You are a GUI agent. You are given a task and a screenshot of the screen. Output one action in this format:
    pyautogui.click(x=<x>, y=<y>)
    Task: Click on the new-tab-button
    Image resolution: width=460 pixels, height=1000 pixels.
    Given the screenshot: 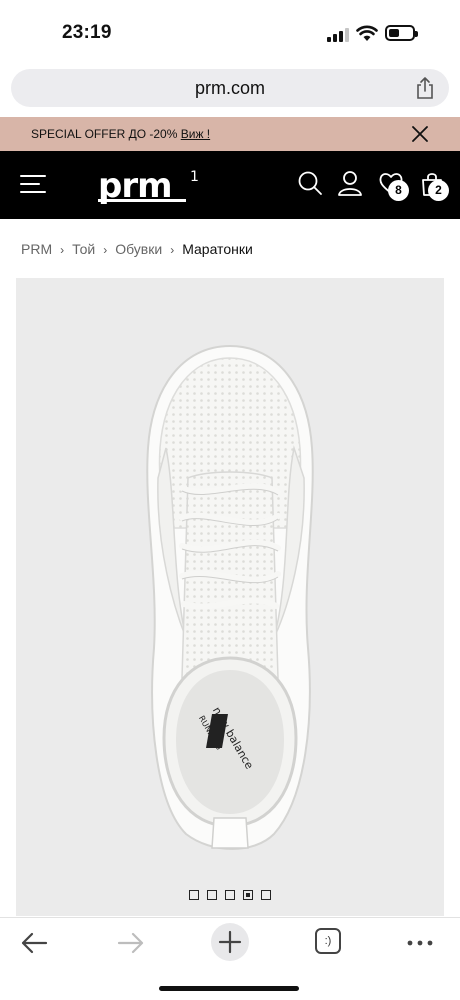 What is the action you would take?
    pyautogui.click(x=230, y=942)
    